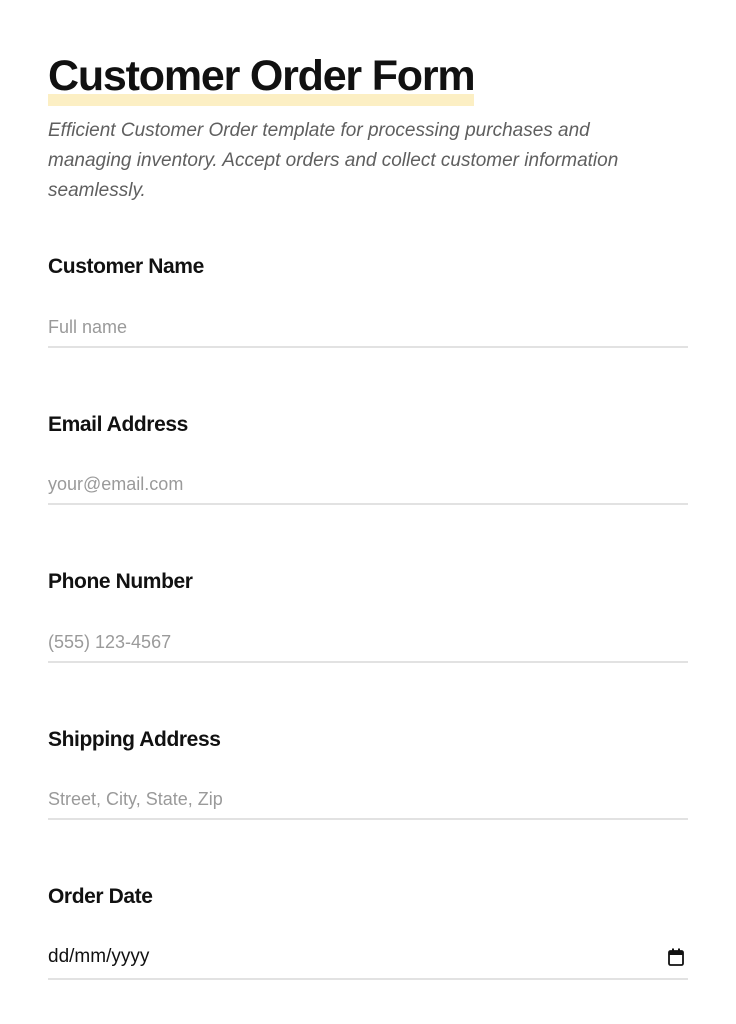 This screenshot has height=1024, width=736. I want to click on order-date-field: Order Date dd/mm/yyyy, so click(368, 932).